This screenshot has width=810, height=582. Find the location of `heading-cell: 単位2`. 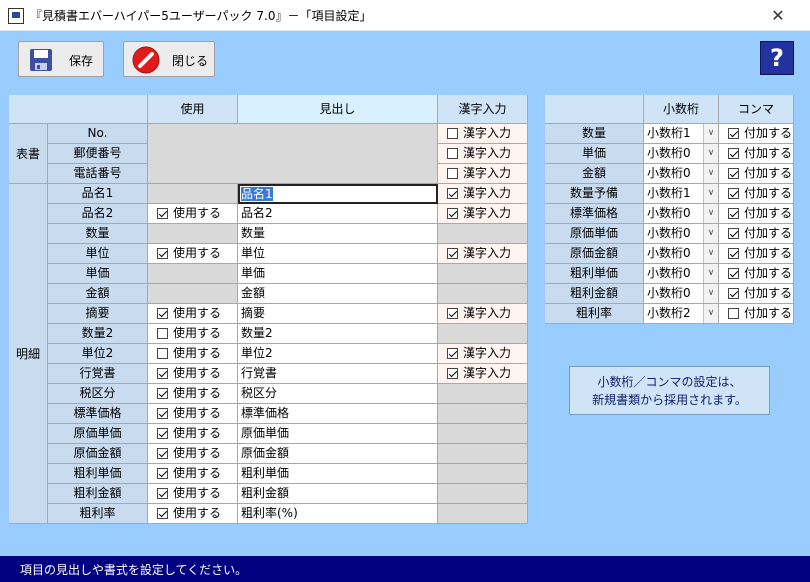

heading-cell: 単位2 is located at coordinates (338, 354).